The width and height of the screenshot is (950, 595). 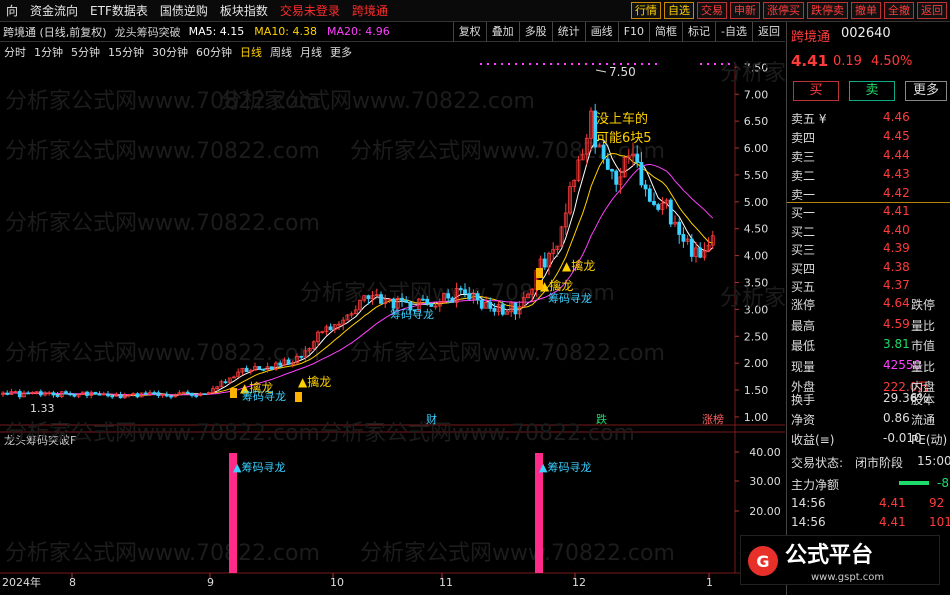 I want to click on cancel-order-button: 撤单, so click(x=866, y=10).